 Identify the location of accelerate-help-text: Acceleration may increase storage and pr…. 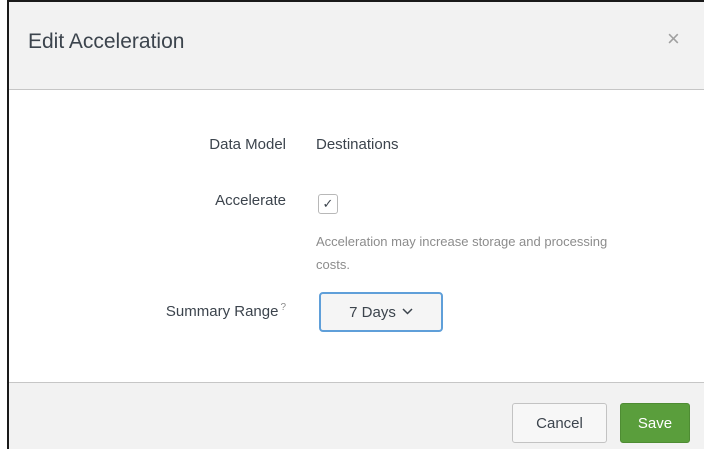
(462, 253).